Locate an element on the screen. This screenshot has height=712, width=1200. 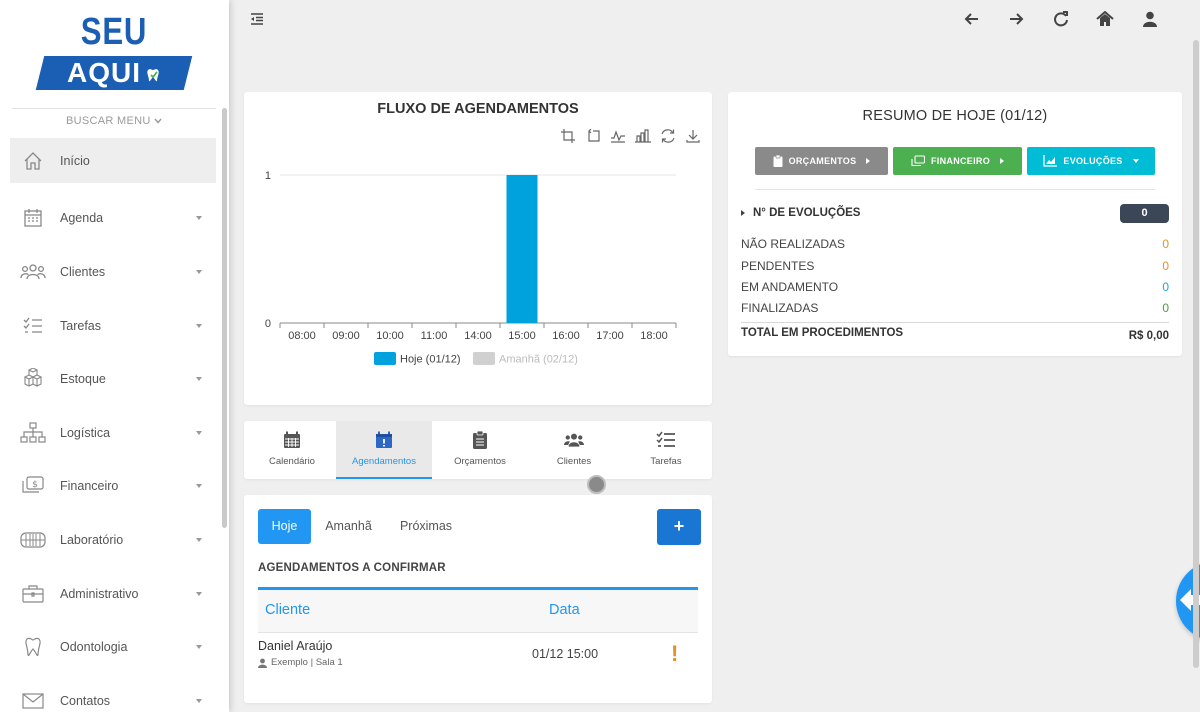
pill-amanha: Amanhã is located at coordinates (348, 526).